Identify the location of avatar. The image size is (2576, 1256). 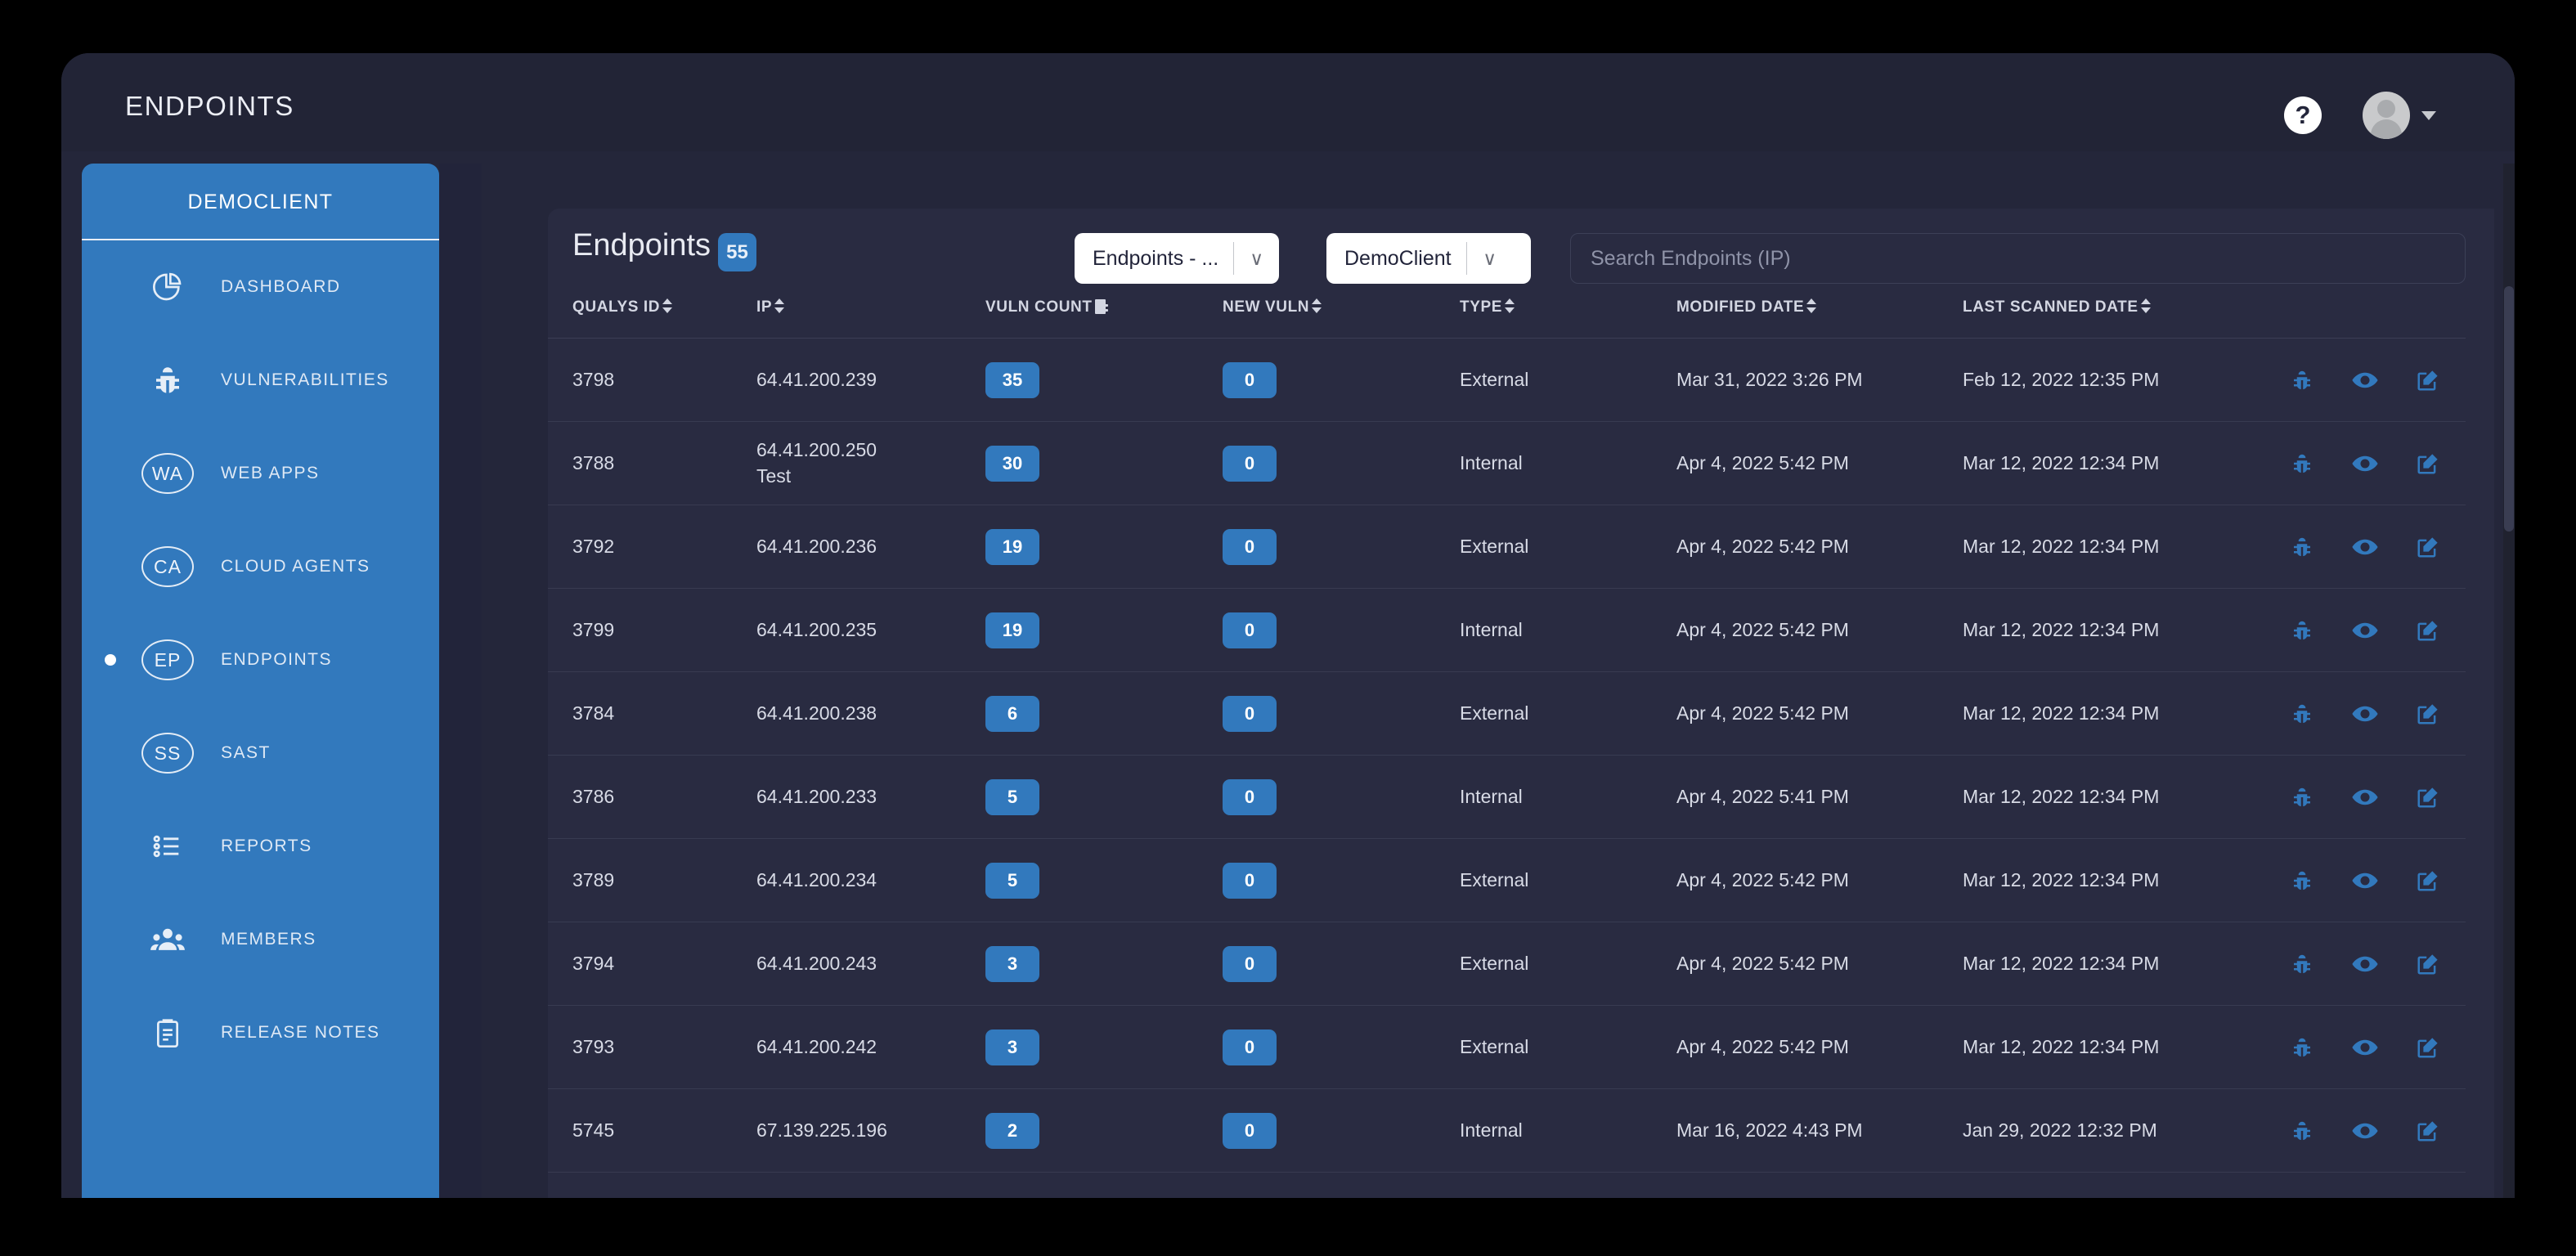
(2386, 116).